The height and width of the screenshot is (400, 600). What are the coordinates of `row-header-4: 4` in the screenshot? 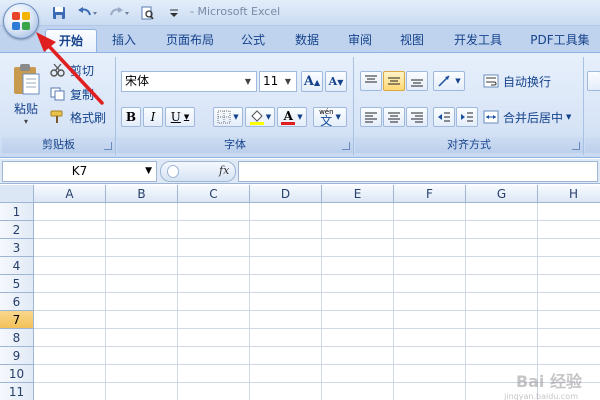 It's located at (17, 266).